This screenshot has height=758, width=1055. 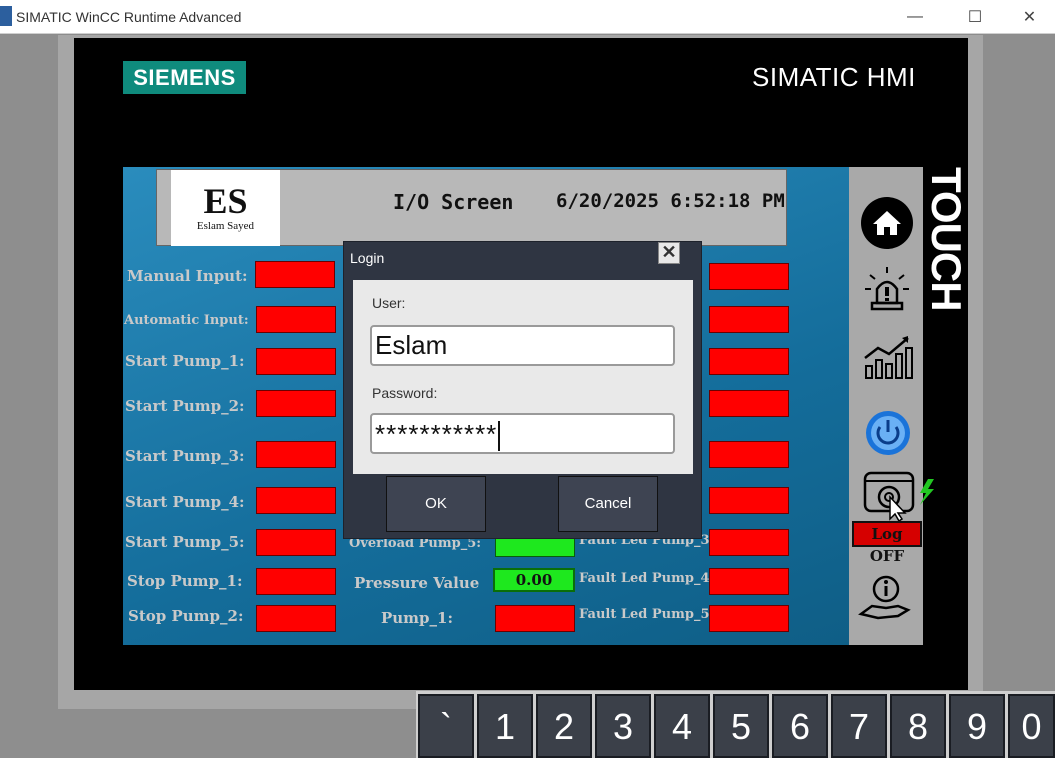 I want to click on label-stop-pump-1: Stop Pump_1:, so click(x=185, y=581).